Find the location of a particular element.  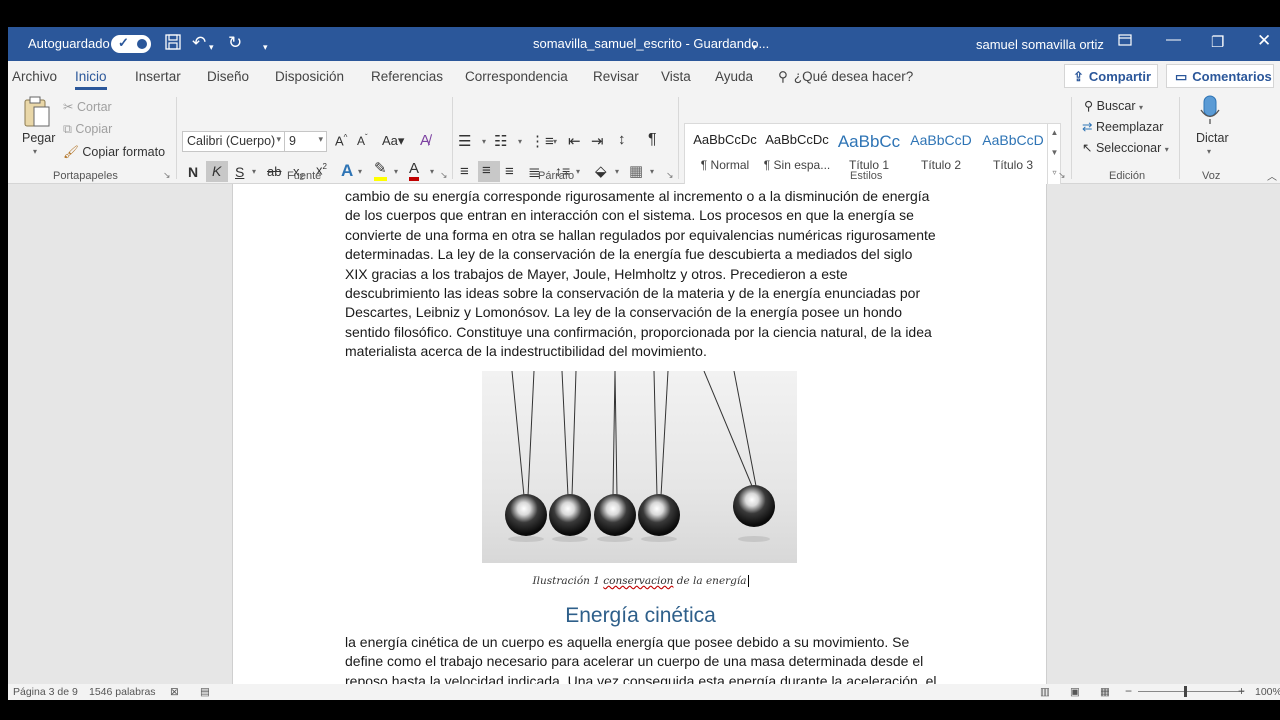

clear-formatting-icon: A̸ is located at coordinates (425, 140).